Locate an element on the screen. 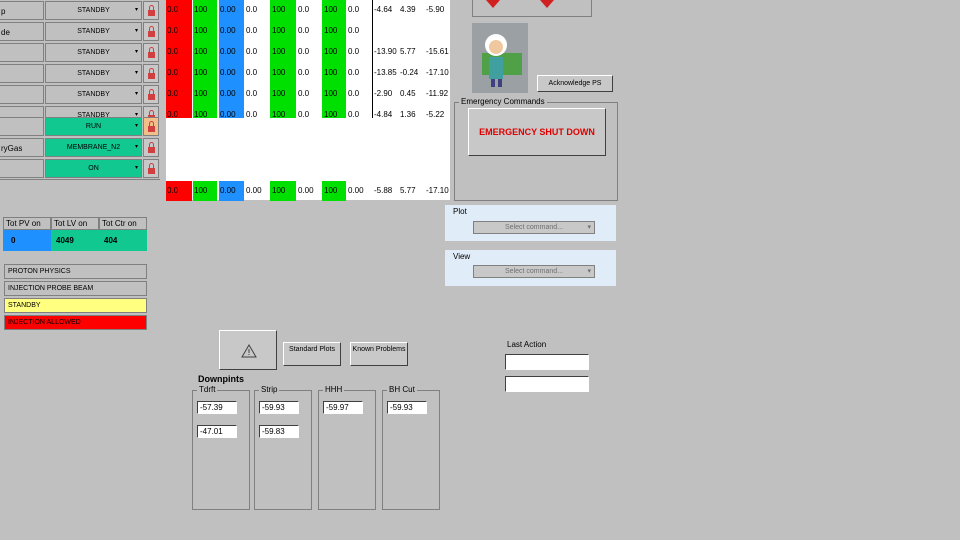 This screenshot has width=960, height=540. setpoint-group-title: Tdrft is located at coordinates (207, 389).